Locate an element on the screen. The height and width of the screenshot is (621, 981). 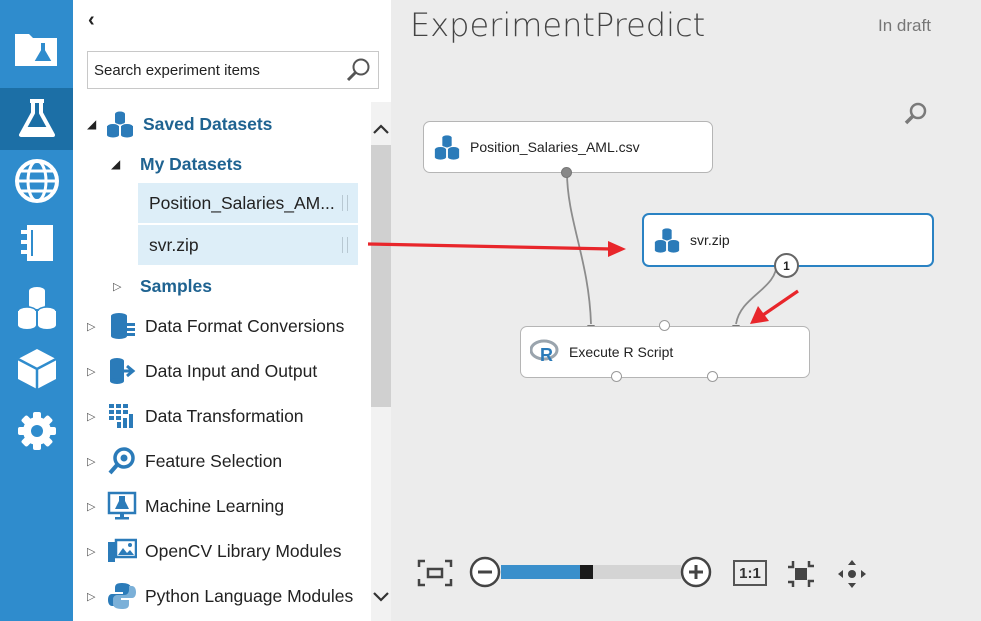
node-position-salaries-dataset: Position_Salaries_AML.csv is located at coordinates (568, 147).